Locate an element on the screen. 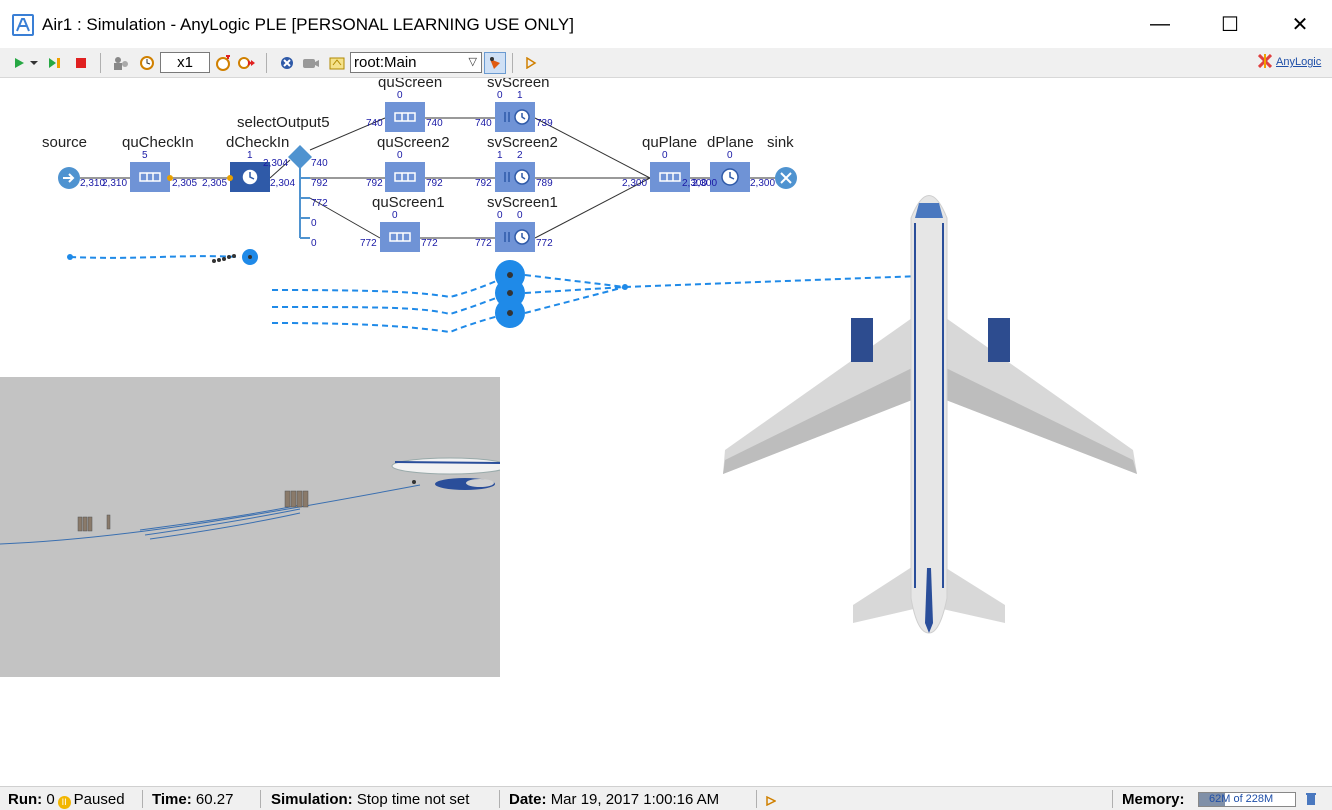  quPlane-label: quPlane is located at coordinates (670, 142).